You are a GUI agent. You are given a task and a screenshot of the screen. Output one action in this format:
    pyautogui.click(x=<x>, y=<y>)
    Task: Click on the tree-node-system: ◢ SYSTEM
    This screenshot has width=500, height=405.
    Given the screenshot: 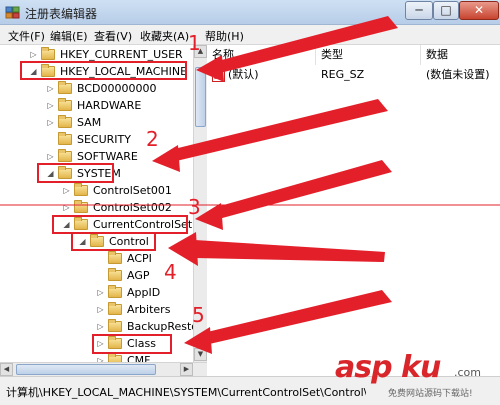 What is the action you would take?
    pyautogui.click(x=96, y=173)
    